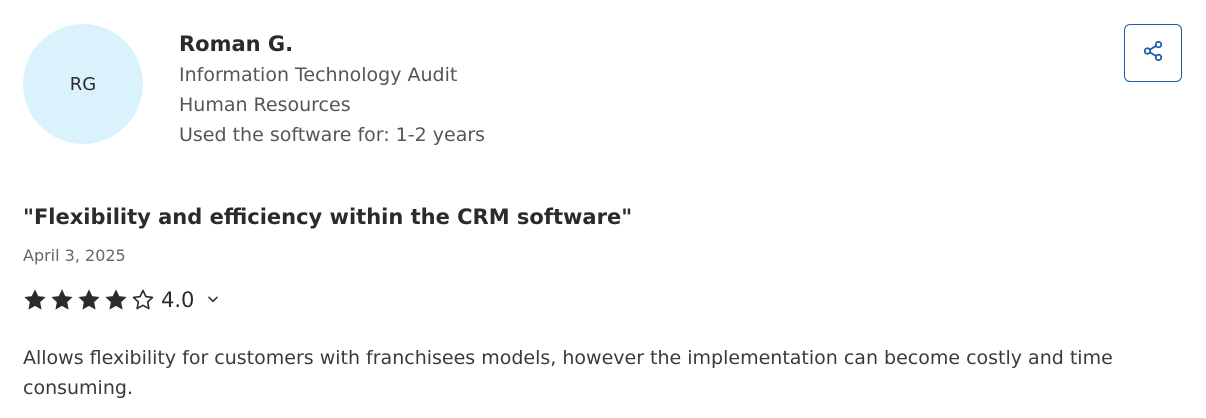 The width and height of the screenshot is (1206, 418). I want to click on reviewer-usage-duration: Used the software for: 1-2 years, so click(332, 135).